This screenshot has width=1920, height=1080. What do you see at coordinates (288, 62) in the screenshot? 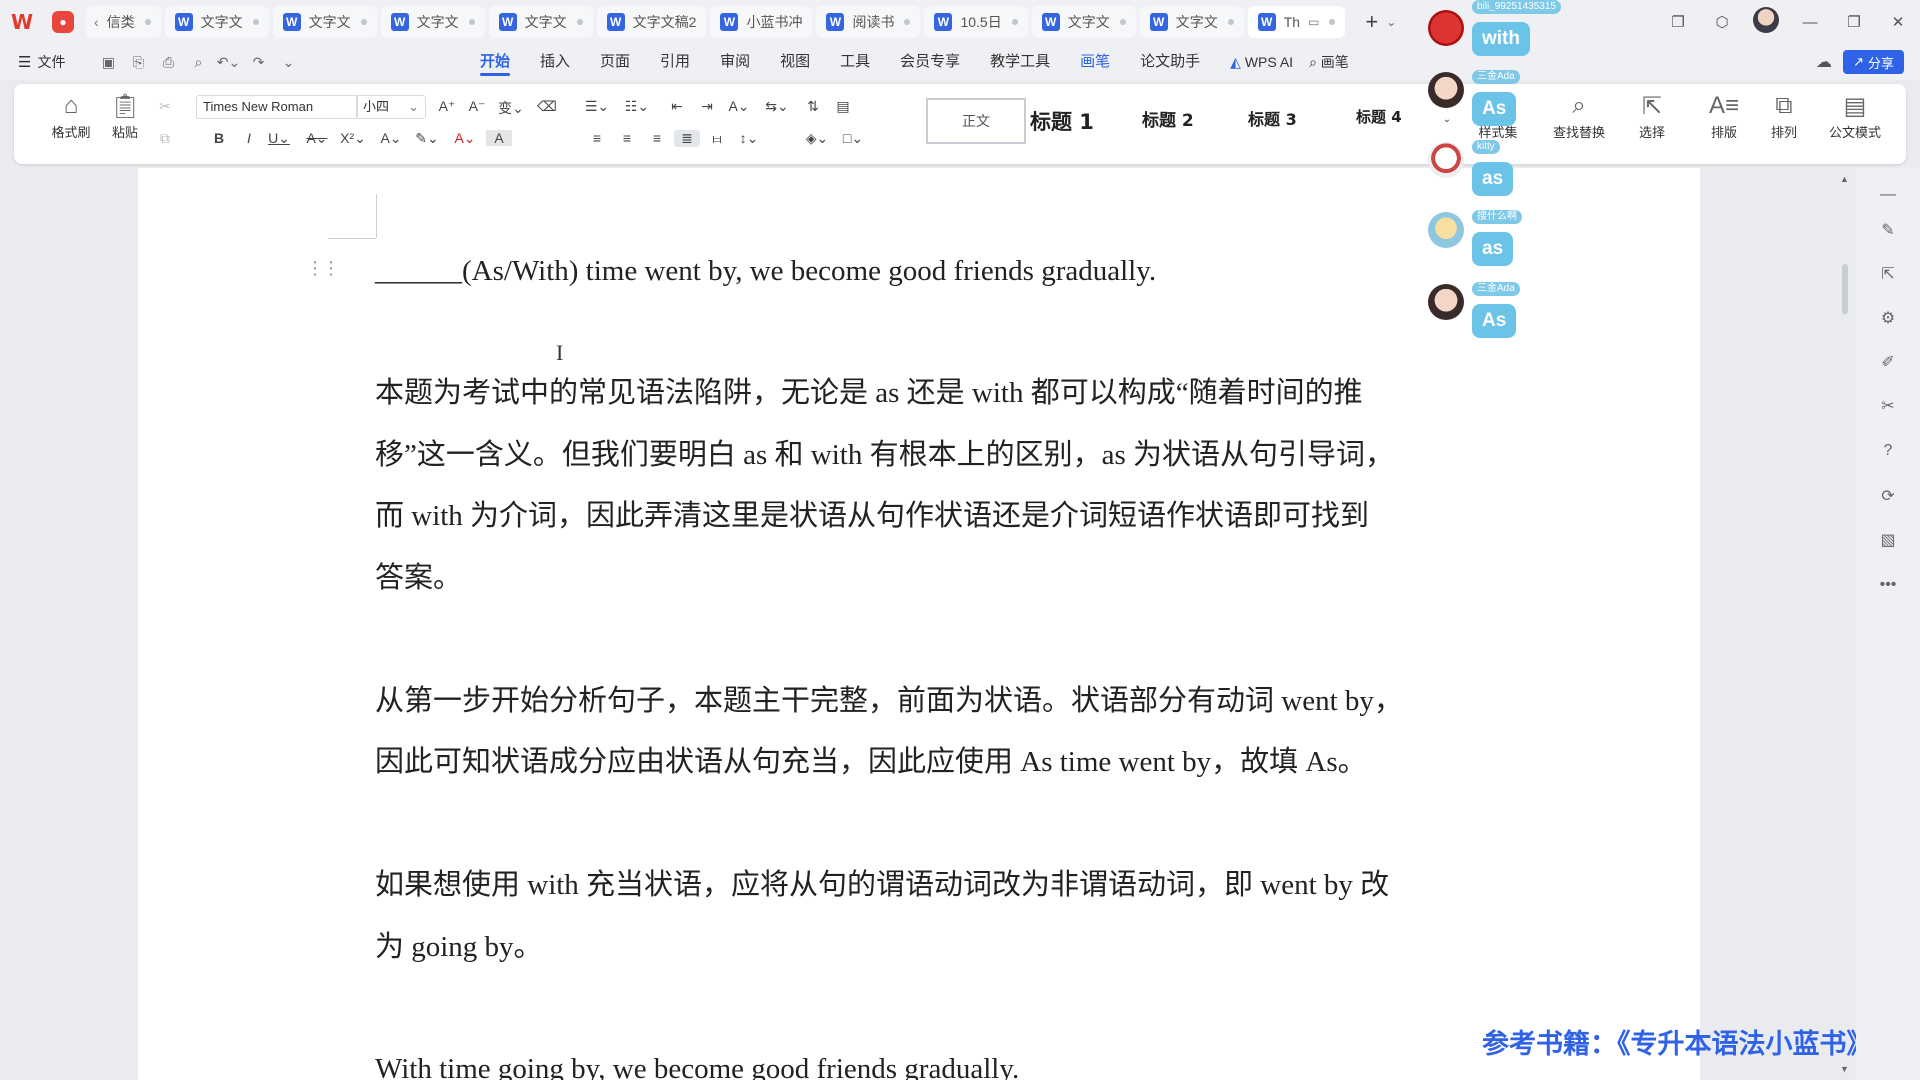
I see `more-chevron-icon: ⌄` at bounding box center [288, 62].